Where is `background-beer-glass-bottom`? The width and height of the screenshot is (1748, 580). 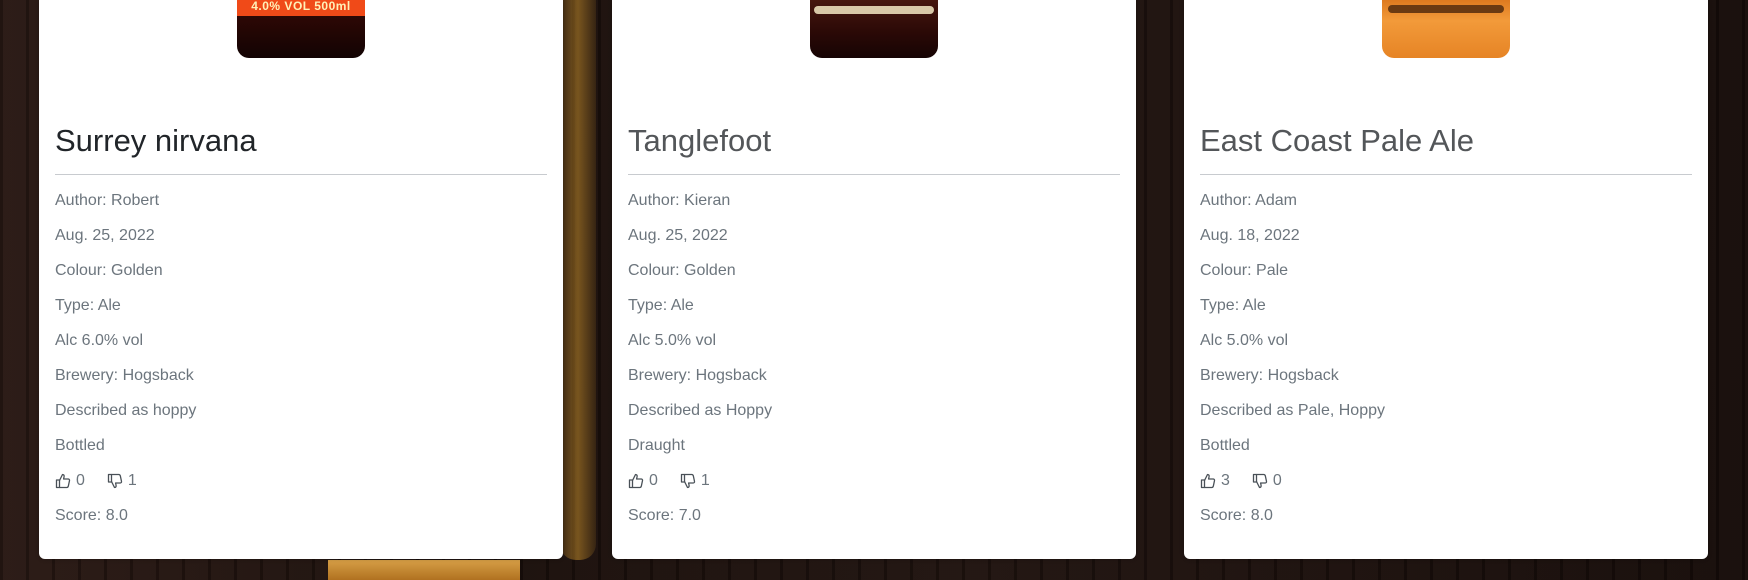
background-beer-glass-bottom is located at coordinates (424, 570).